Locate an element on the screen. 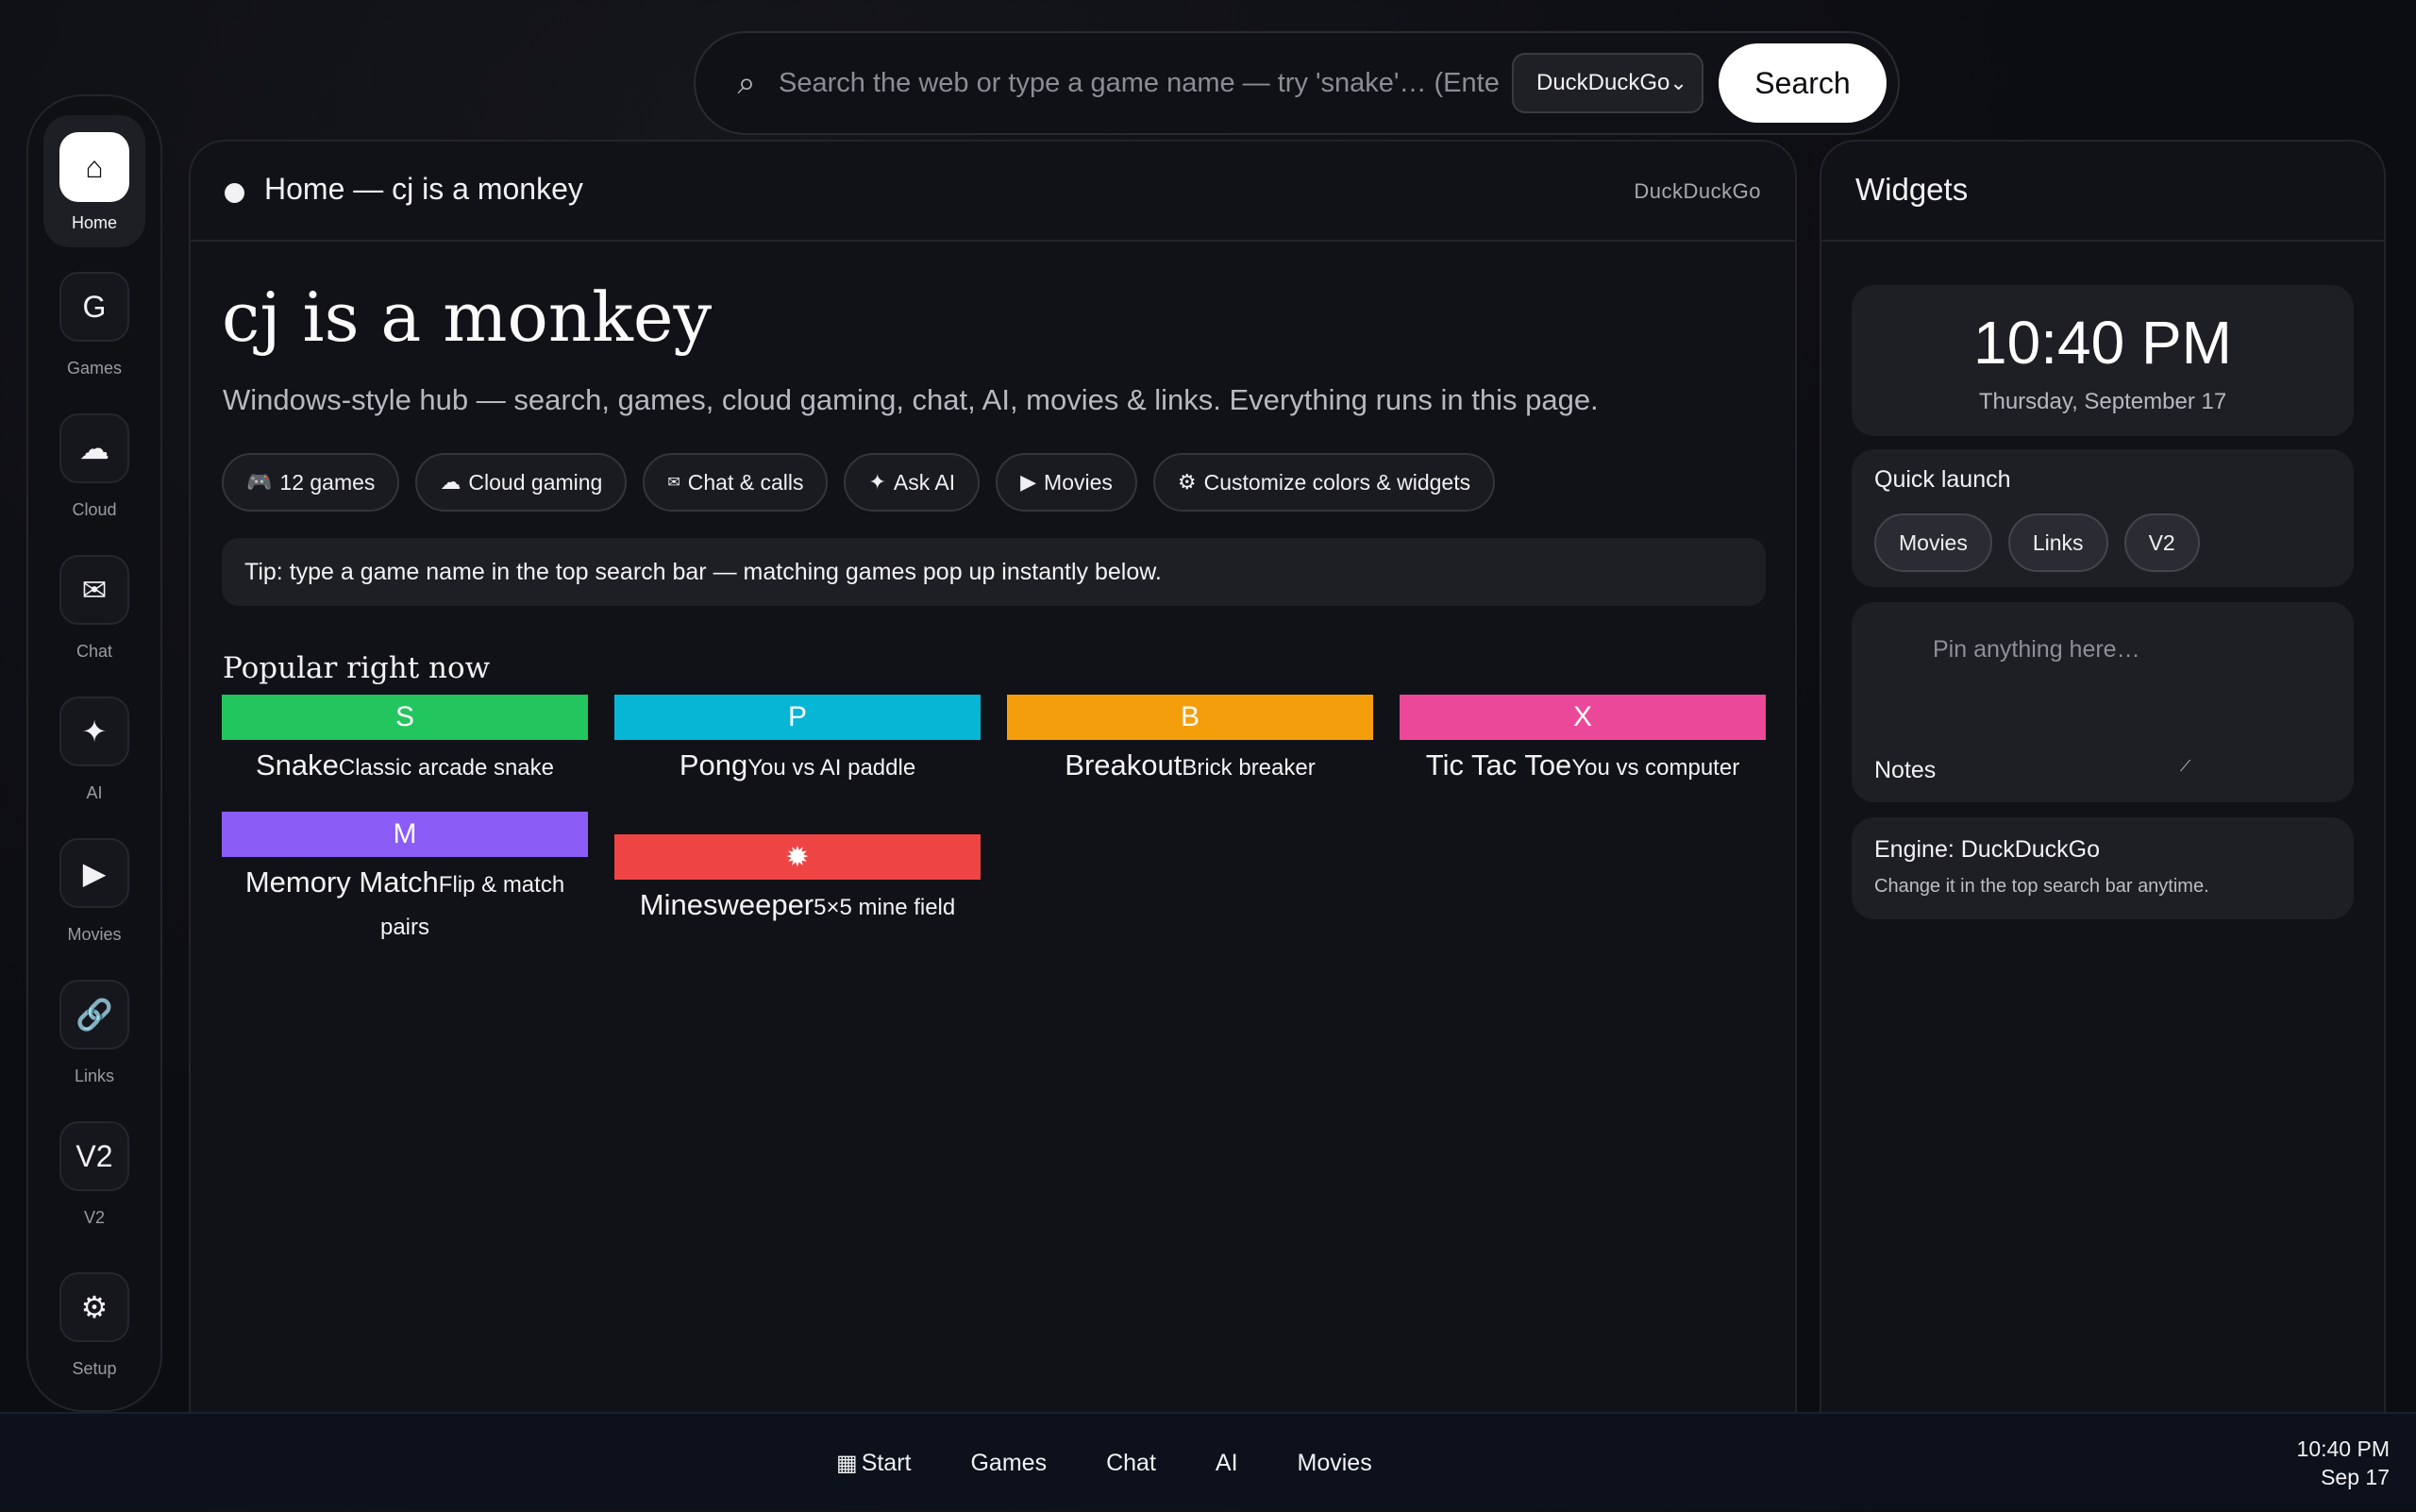  chip-cloud-gaming: ☁ Cloud gaming is located at coordinates (522, 482).